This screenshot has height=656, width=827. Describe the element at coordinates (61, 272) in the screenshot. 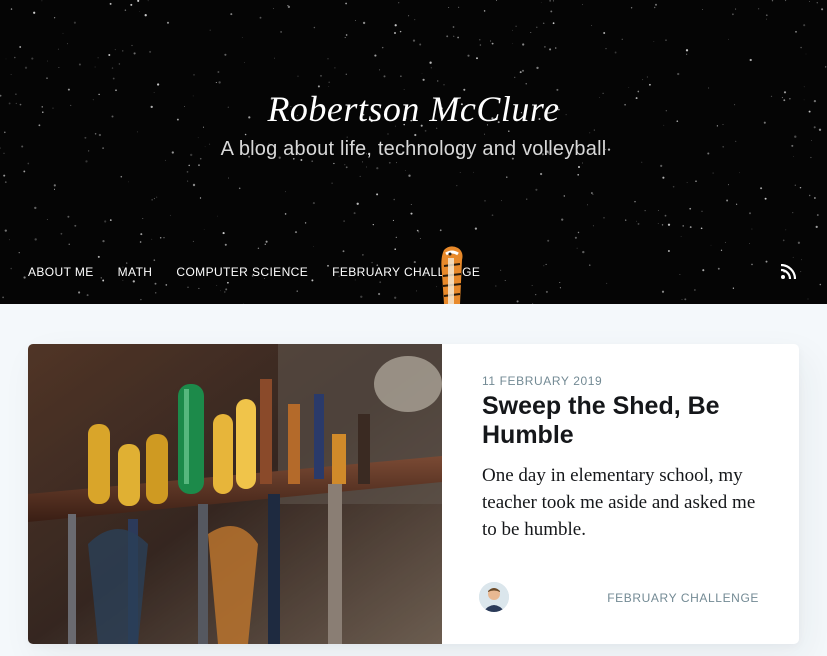

I see `nav-item-about-me: ABOUT ME` at that location.